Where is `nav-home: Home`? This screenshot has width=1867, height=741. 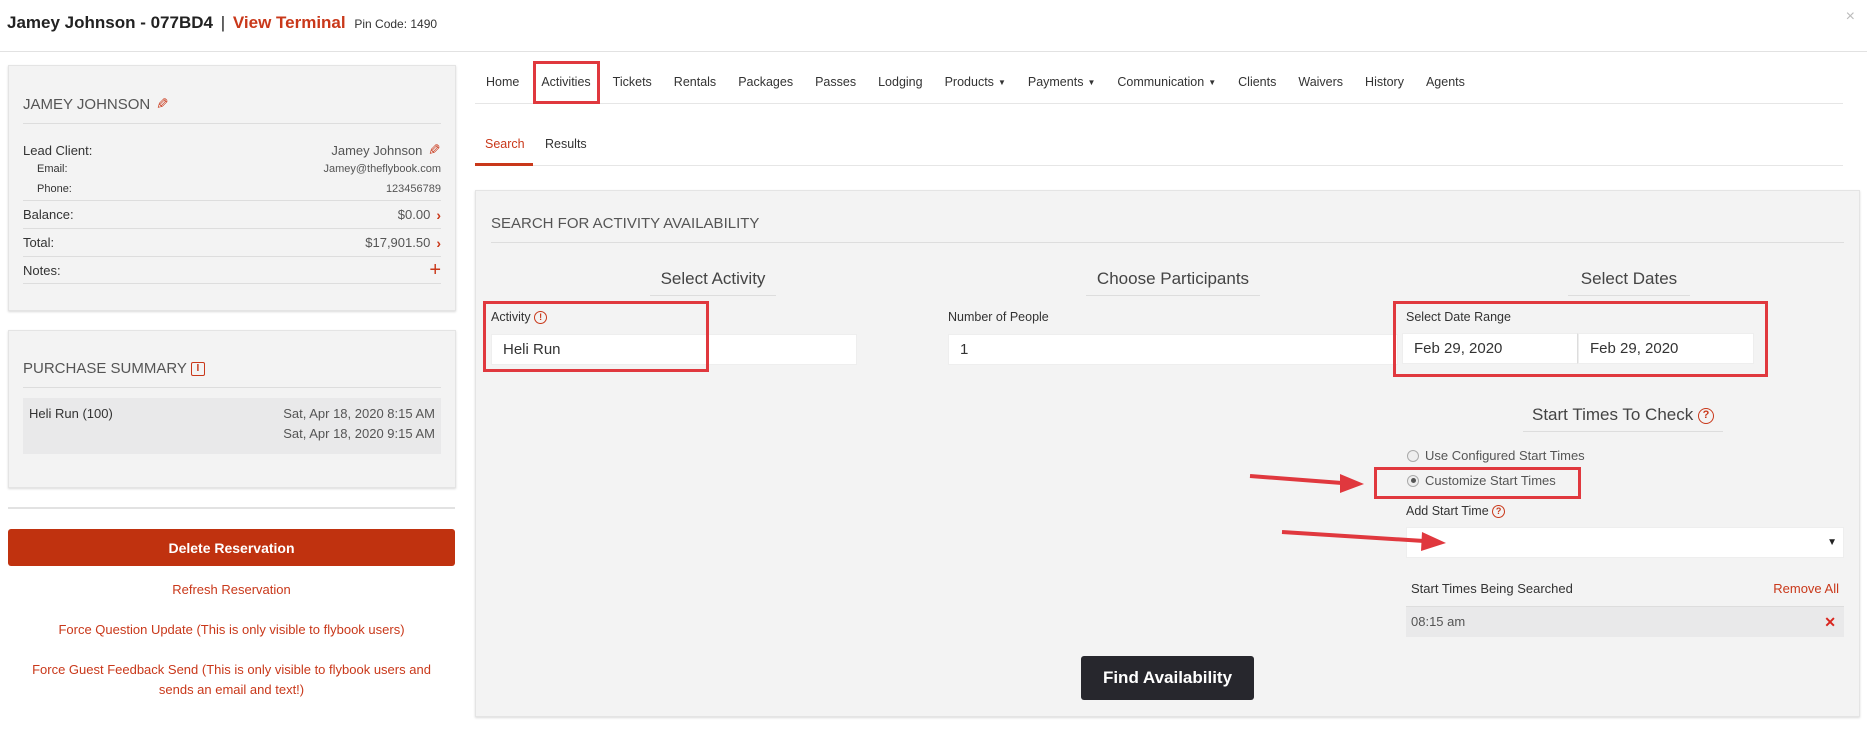
nav-home: Home is located at coordinates (502, 82).